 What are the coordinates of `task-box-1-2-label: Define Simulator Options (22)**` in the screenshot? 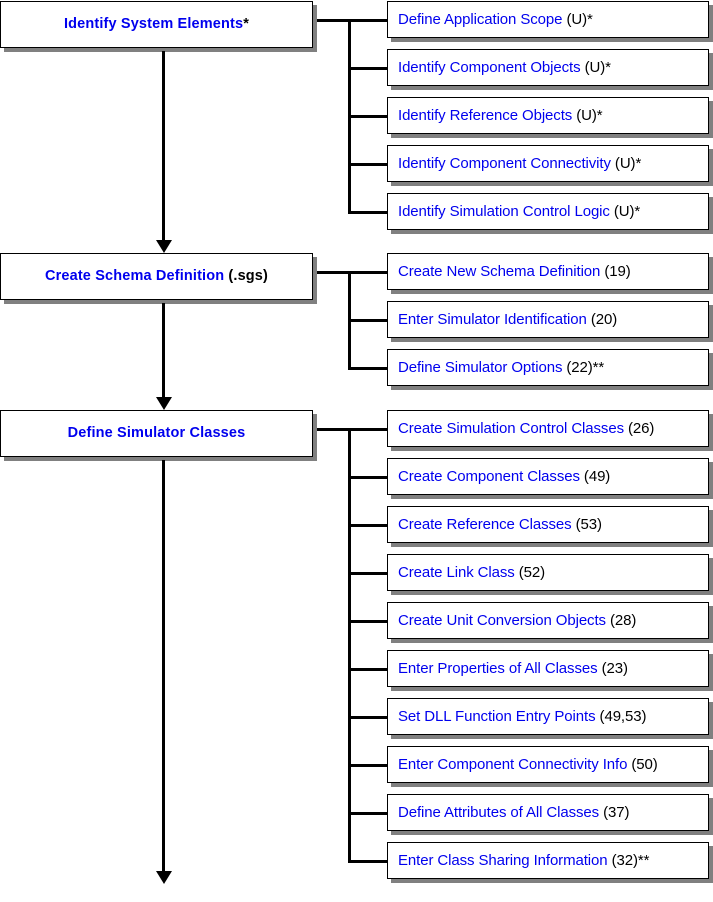 It's located at (501, 367).